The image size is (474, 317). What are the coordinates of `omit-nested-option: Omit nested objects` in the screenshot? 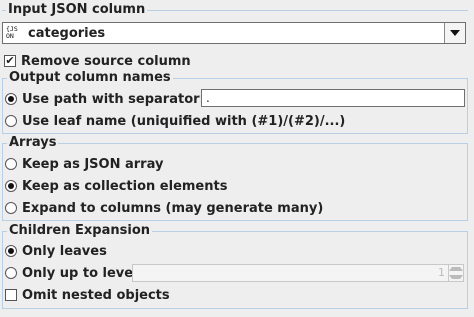 It's located at (87, 295).